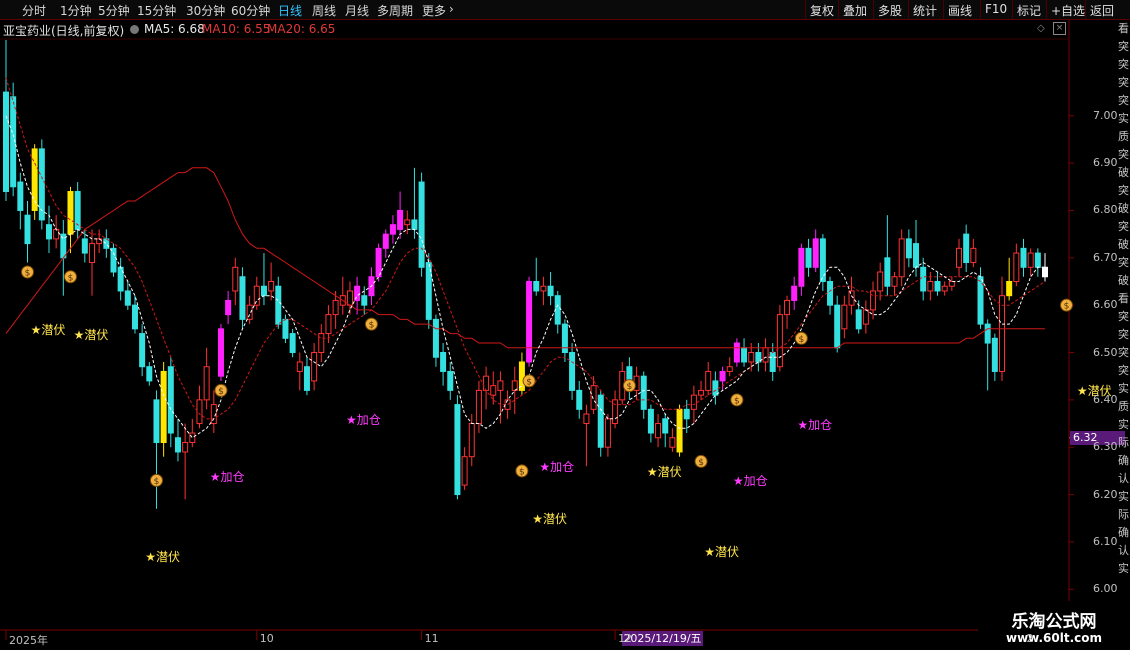 The height and width of the screenshot is (650, 1130). Describe the element at coordinates (625, 638) in the screenshot. I see `x-tick-label: 12` at that location.